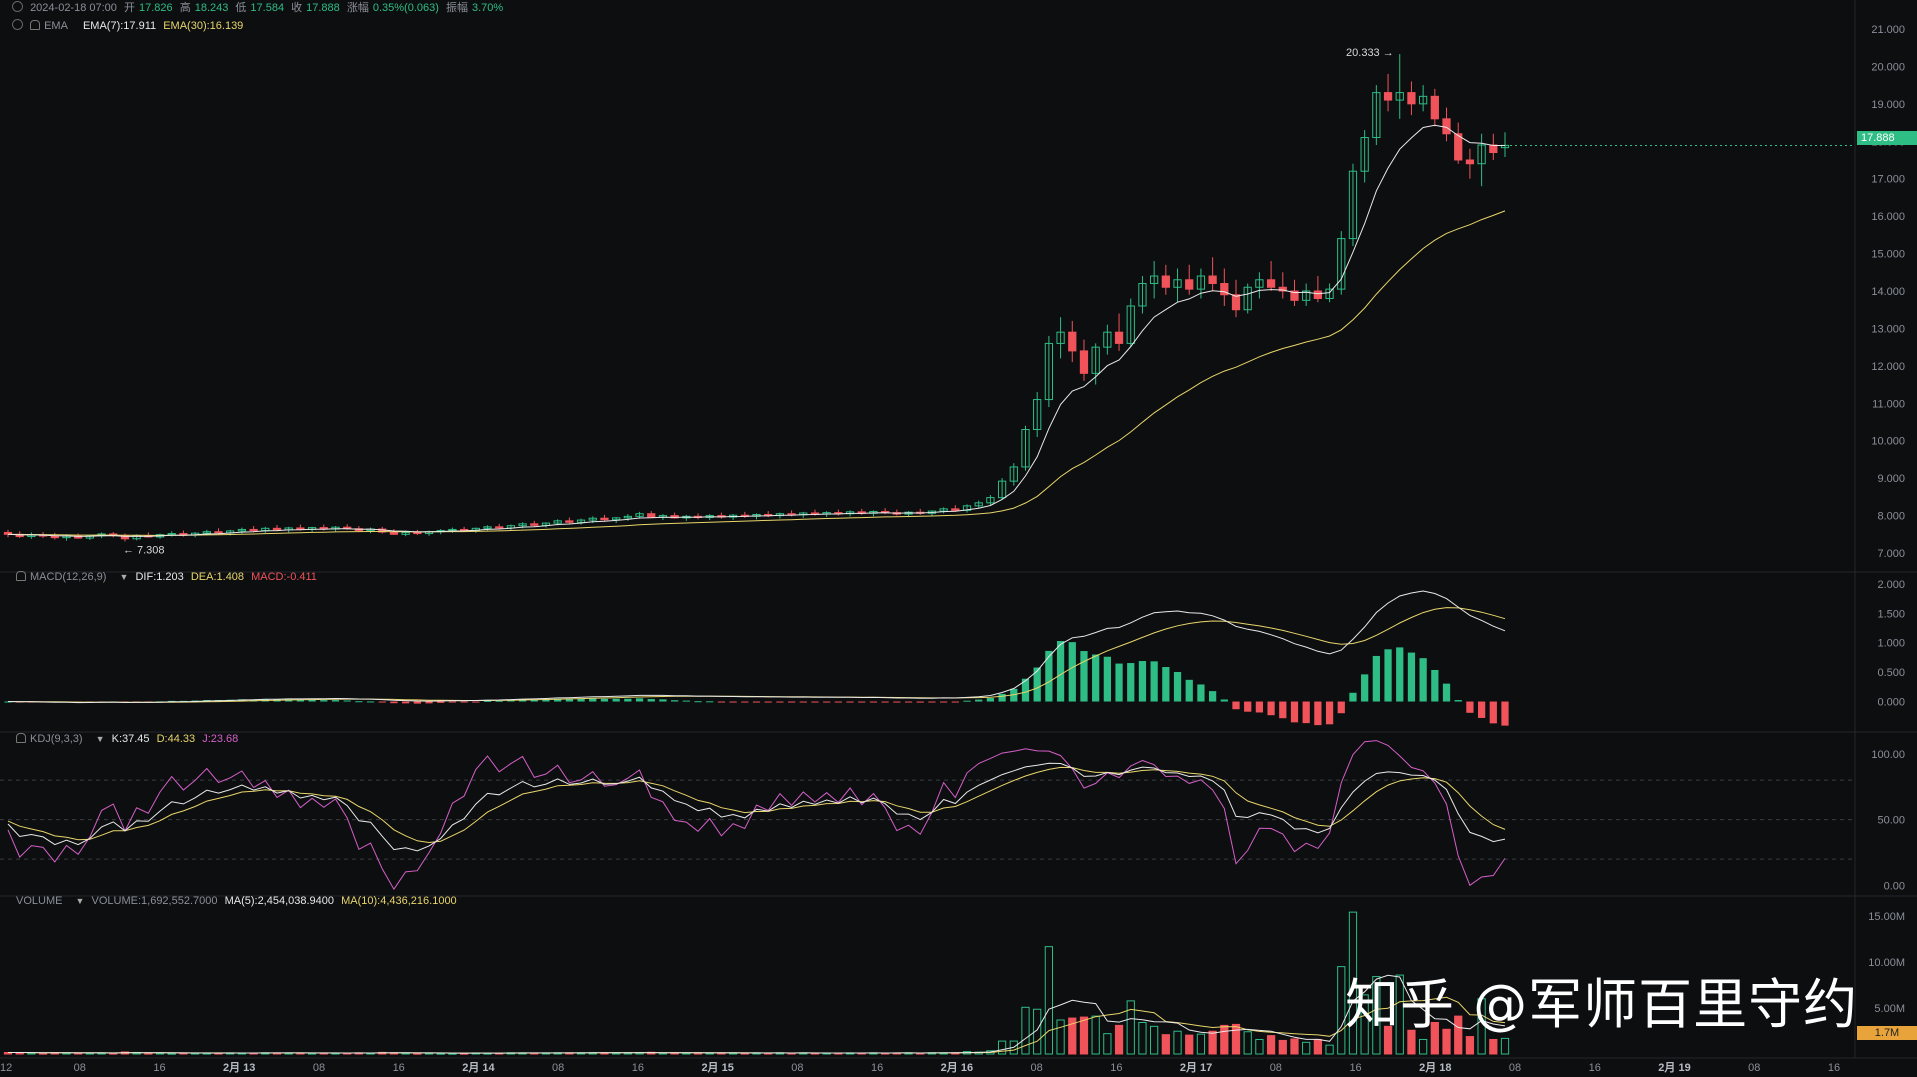 The width and height of the screenshot is (1917, 1077). I want to click on kdj-legend: KDJ(9,3,3) ▼ K:37.45 D:44.33 J:23.68, so click(129, 739).